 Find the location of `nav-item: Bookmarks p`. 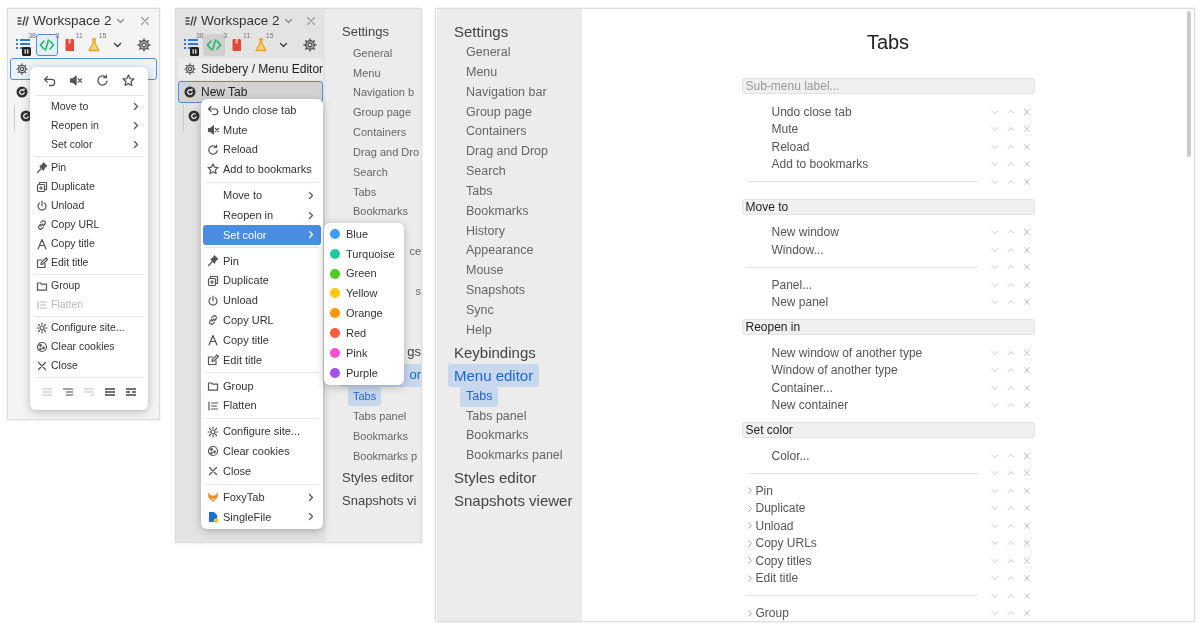

nav-item: Bookmarks p is located at coordinates (384, 456).